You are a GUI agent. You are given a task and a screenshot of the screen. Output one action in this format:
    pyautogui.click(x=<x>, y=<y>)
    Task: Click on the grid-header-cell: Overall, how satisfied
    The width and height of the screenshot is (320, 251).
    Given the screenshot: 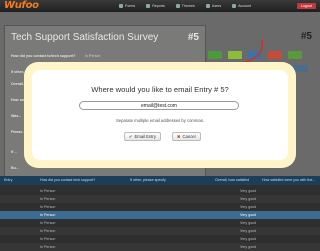 What is the action you would take?
    pyautogui.click(x=232, y=180)
    